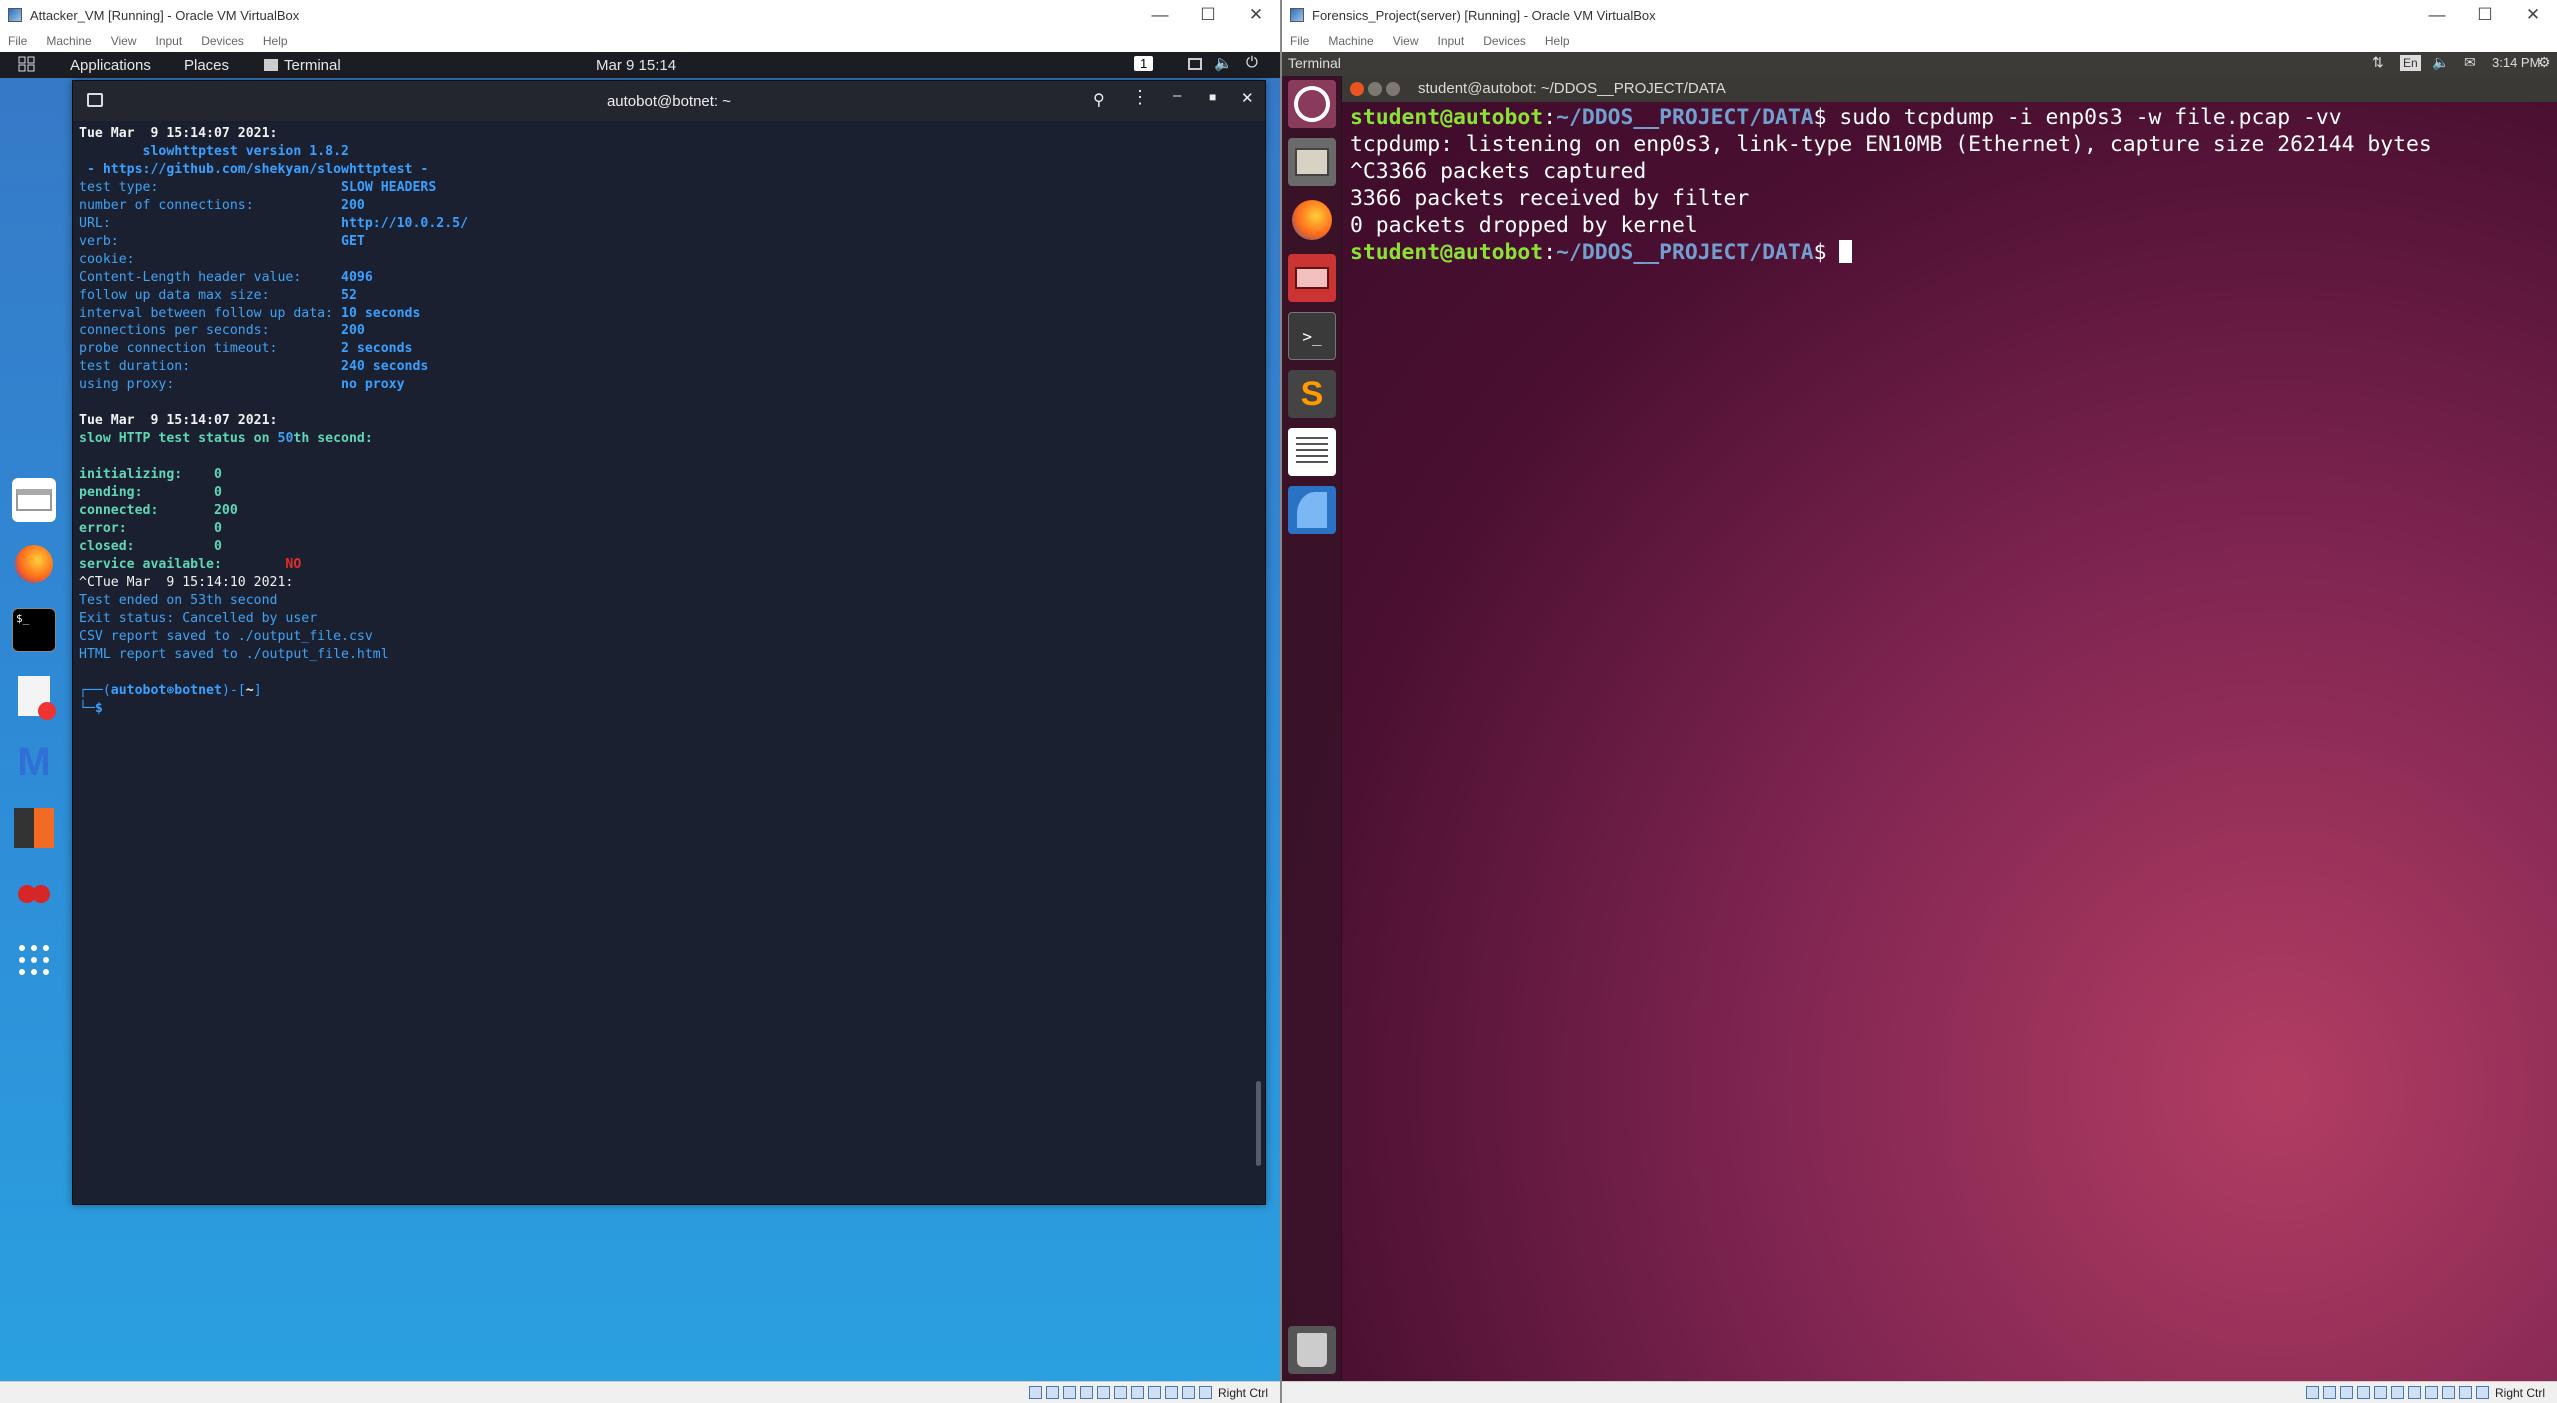 The width and height of the screenshot is (2557, 1403). I want to click on new-tab-icon, so click(95, 100).